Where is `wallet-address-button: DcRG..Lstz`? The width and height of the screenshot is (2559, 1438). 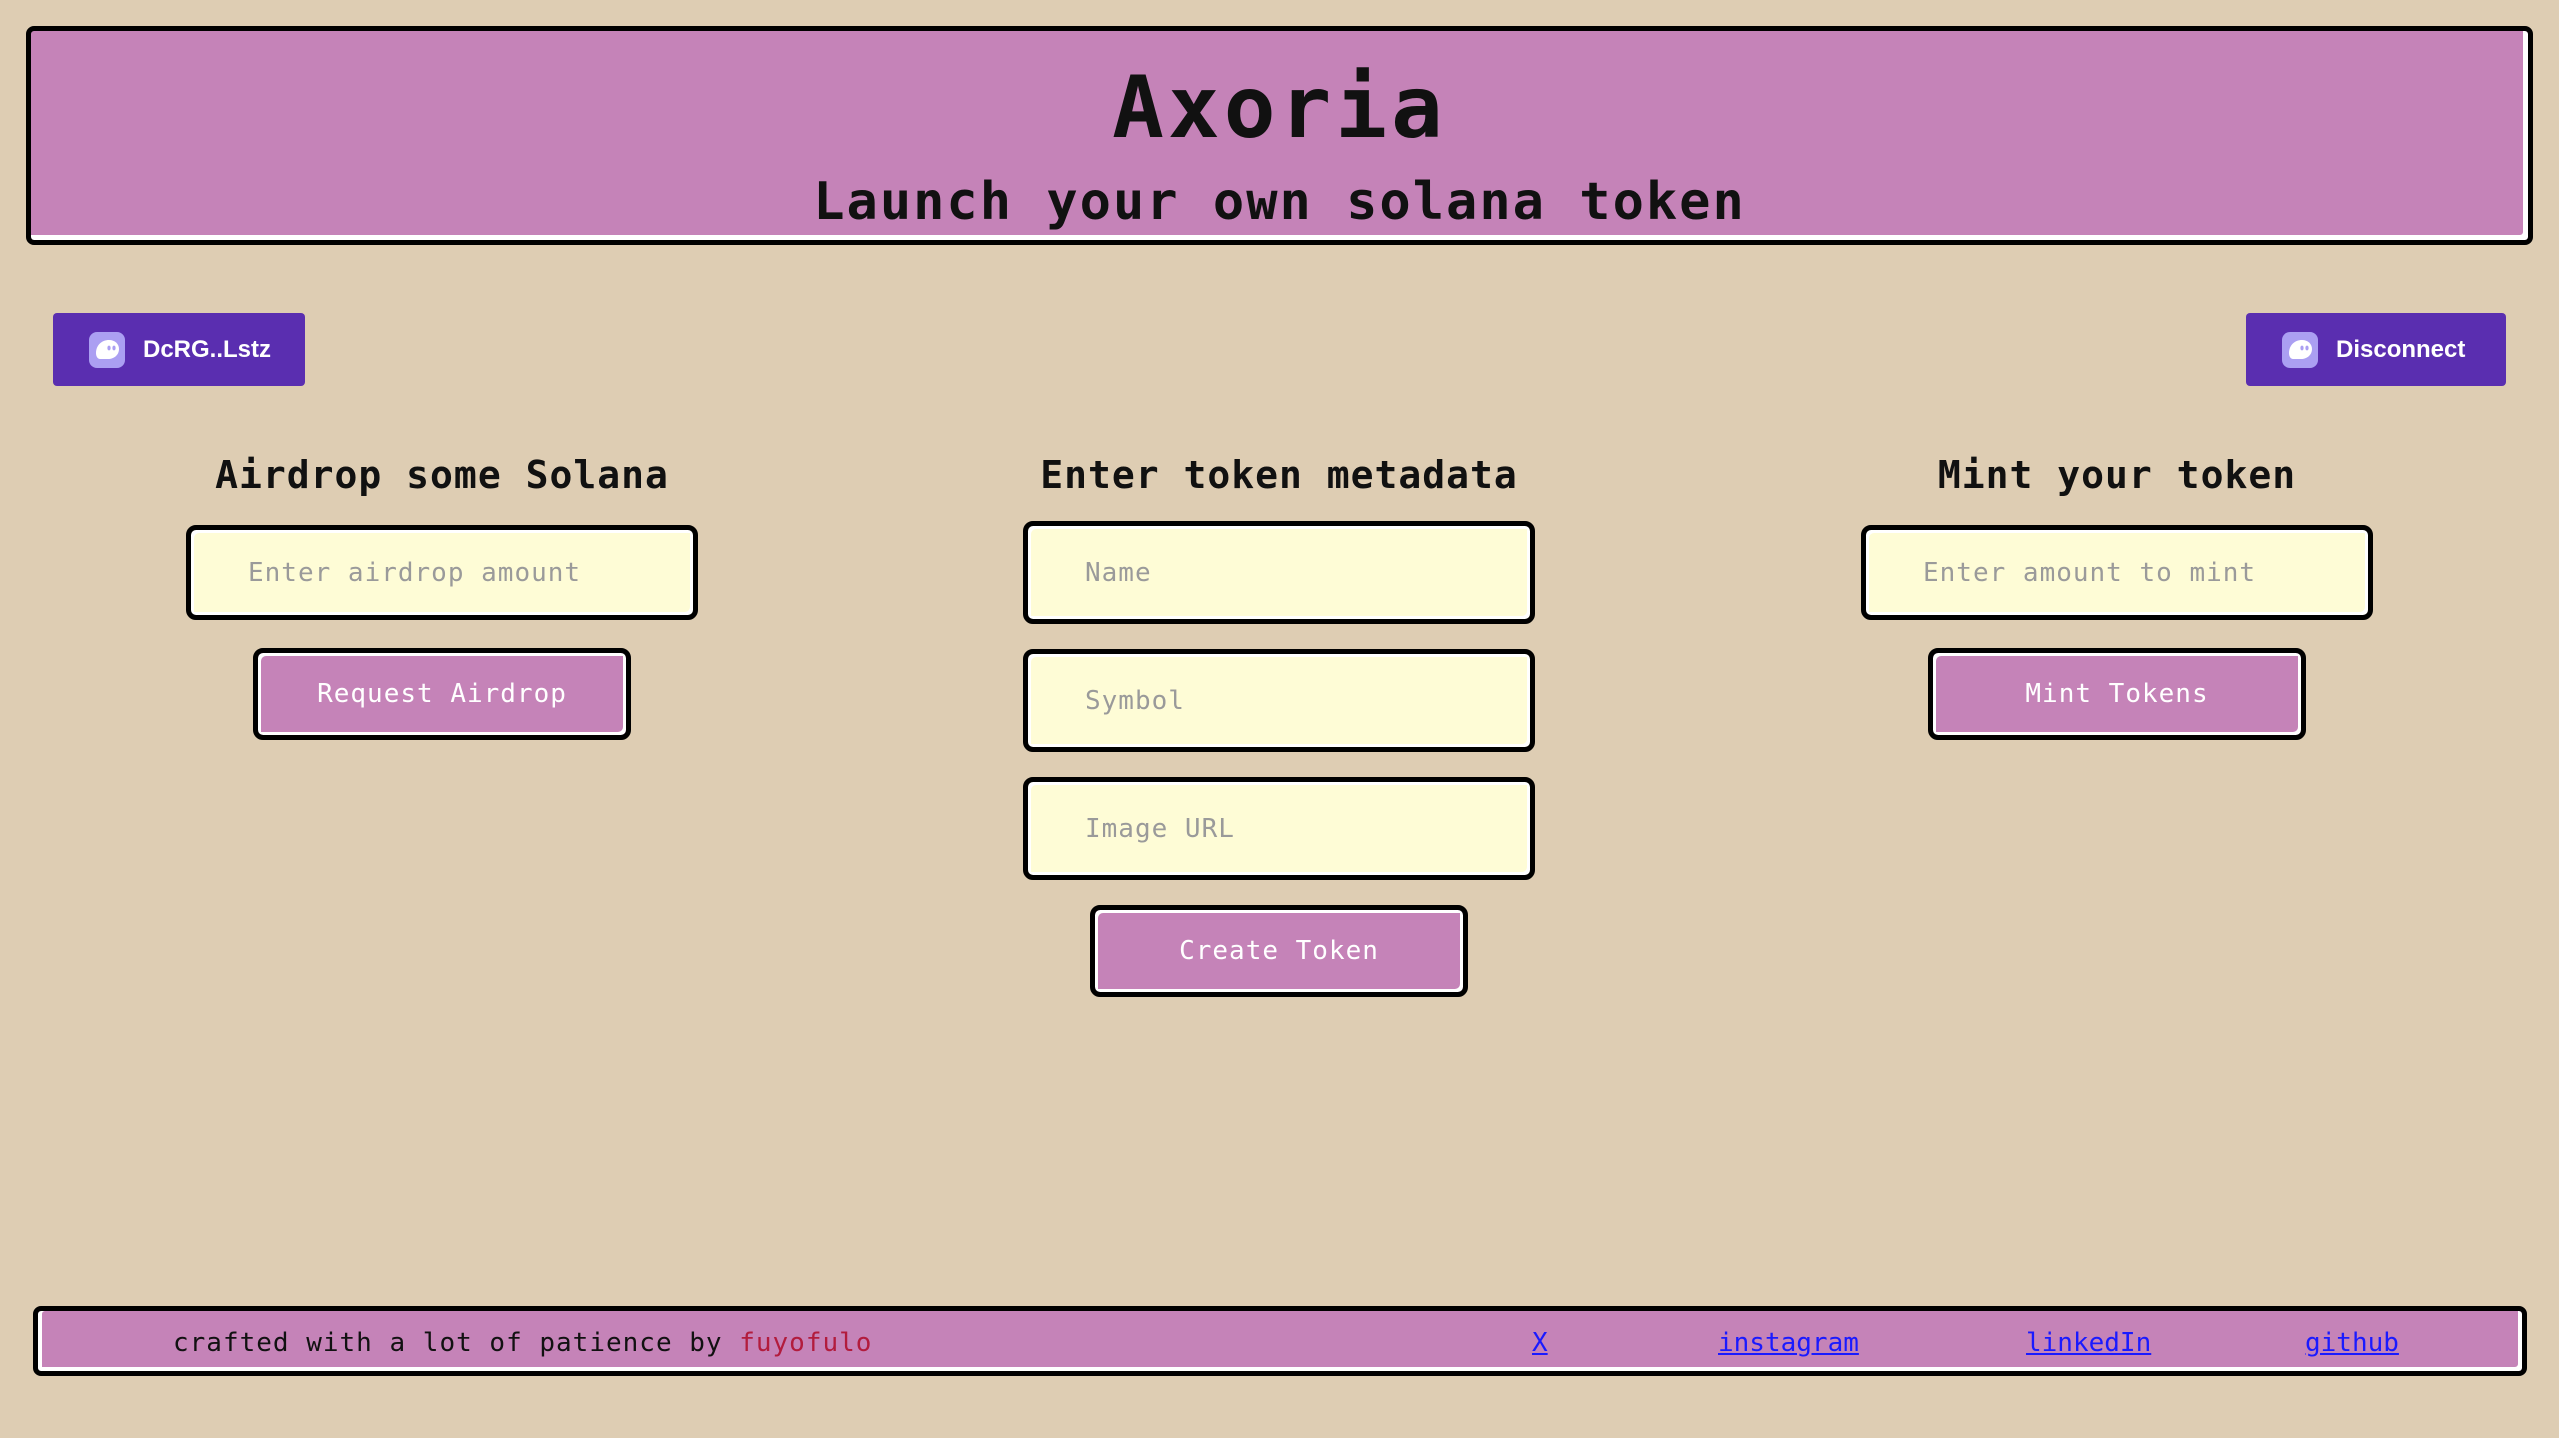
wallet-address-button: DcRG..Lstz is located at coordinates (179, 349).